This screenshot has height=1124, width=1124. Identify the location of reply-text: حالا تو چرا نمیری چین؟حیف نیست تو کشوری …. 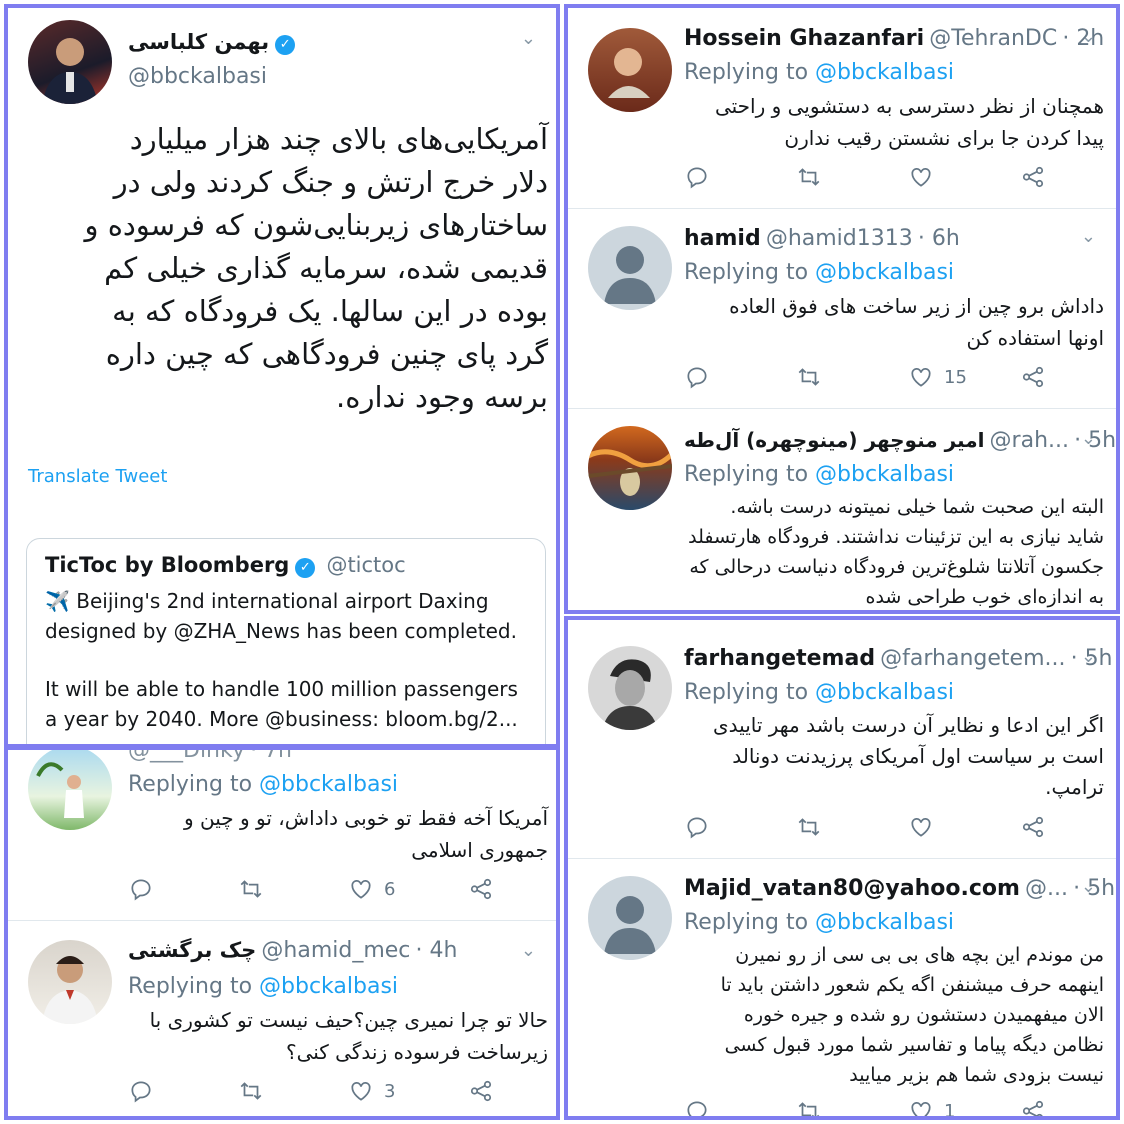
(348, 1036).